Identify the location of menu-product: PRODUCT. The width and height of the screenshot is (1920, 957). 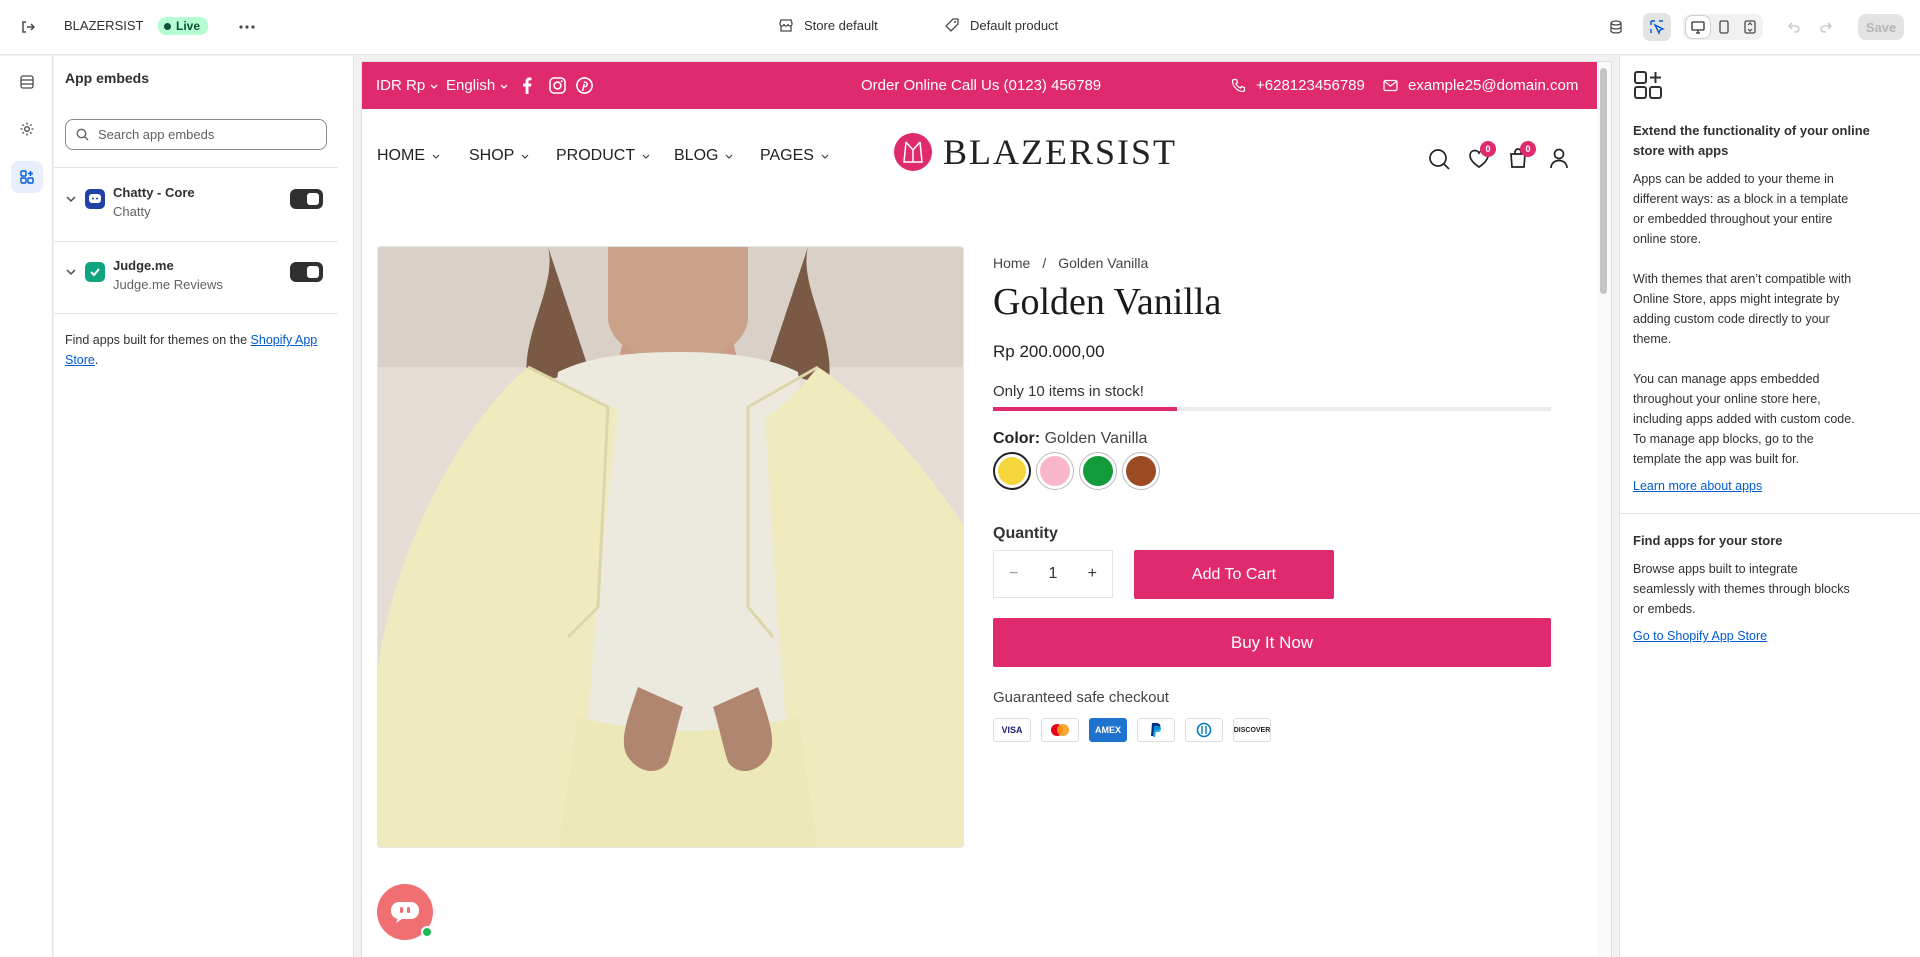
(603, 156).